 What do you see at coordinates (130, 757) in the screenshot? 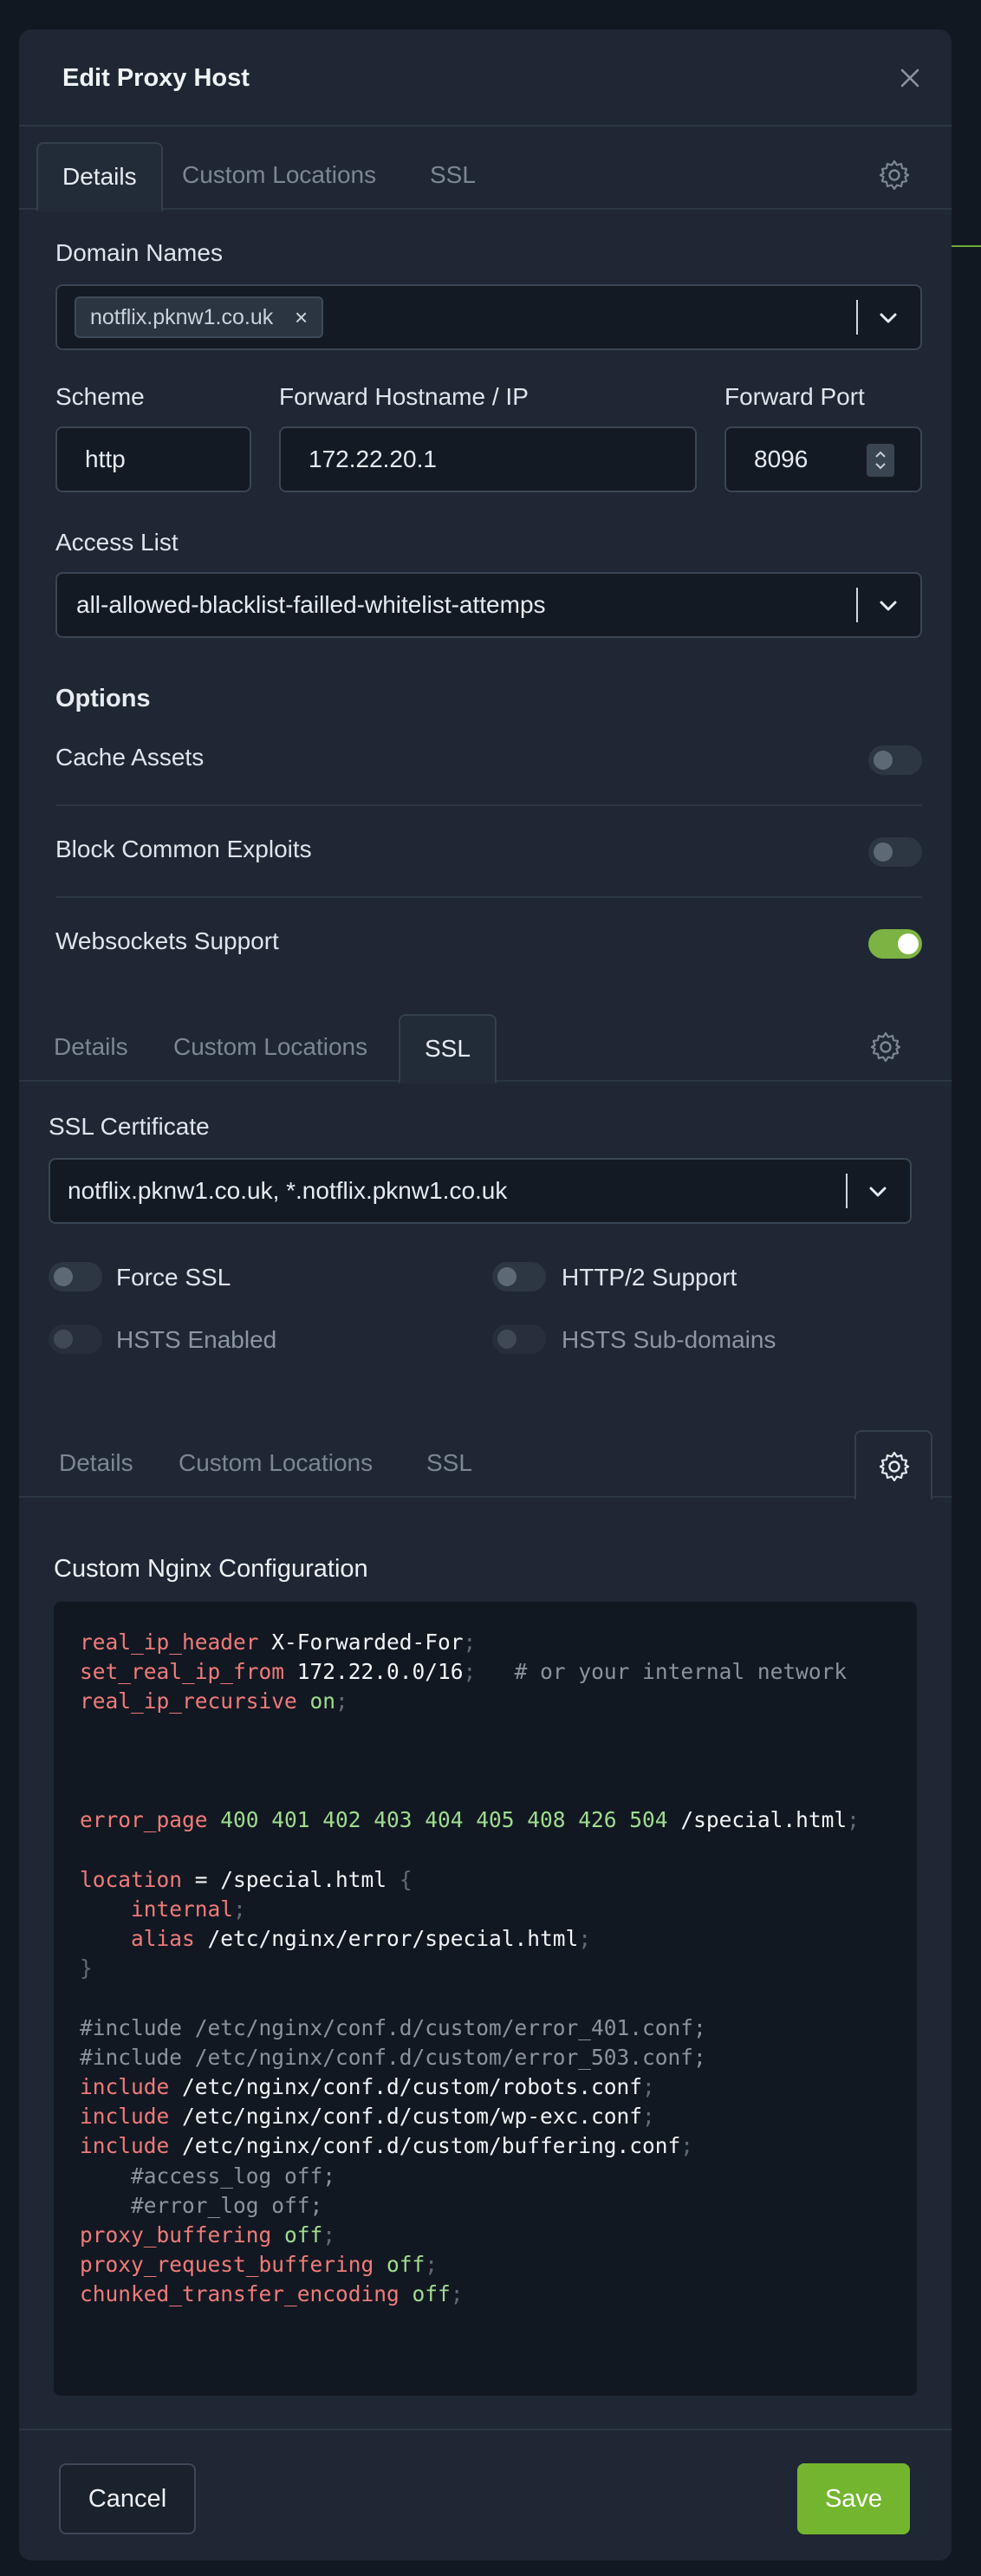
I see `option-label: Cache Assets` at bounding box center [130, 757].